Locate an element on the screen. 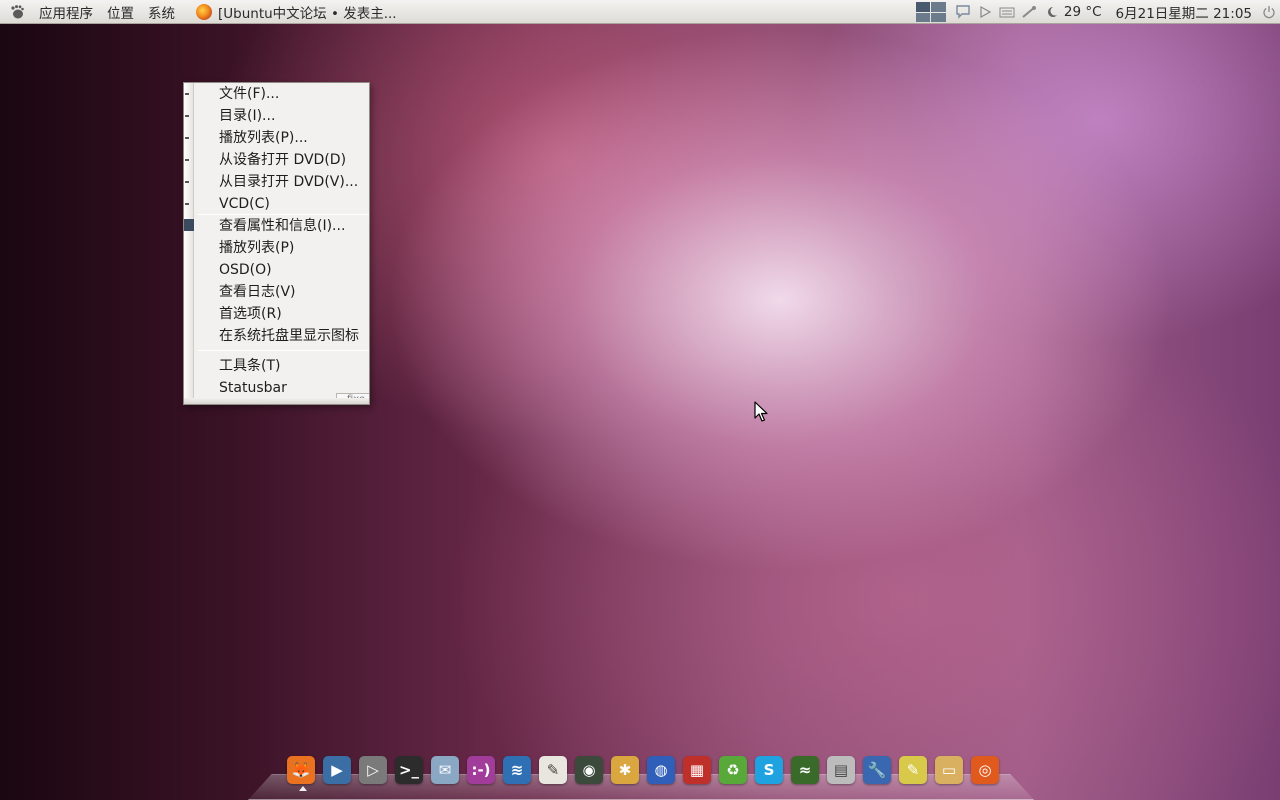 This screenshot has height=800, width=1280. dock-item-chat: :-) is located at coordinates (481, 770).